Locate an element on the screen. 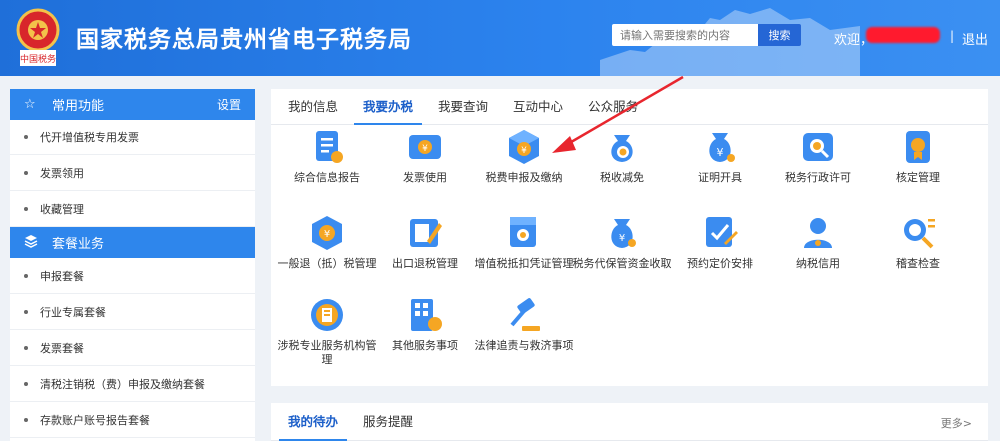 This screenshot has width=1000, height=441. sidebar-item-label: 行业专属套餐 is located at coordinates (73, 312).